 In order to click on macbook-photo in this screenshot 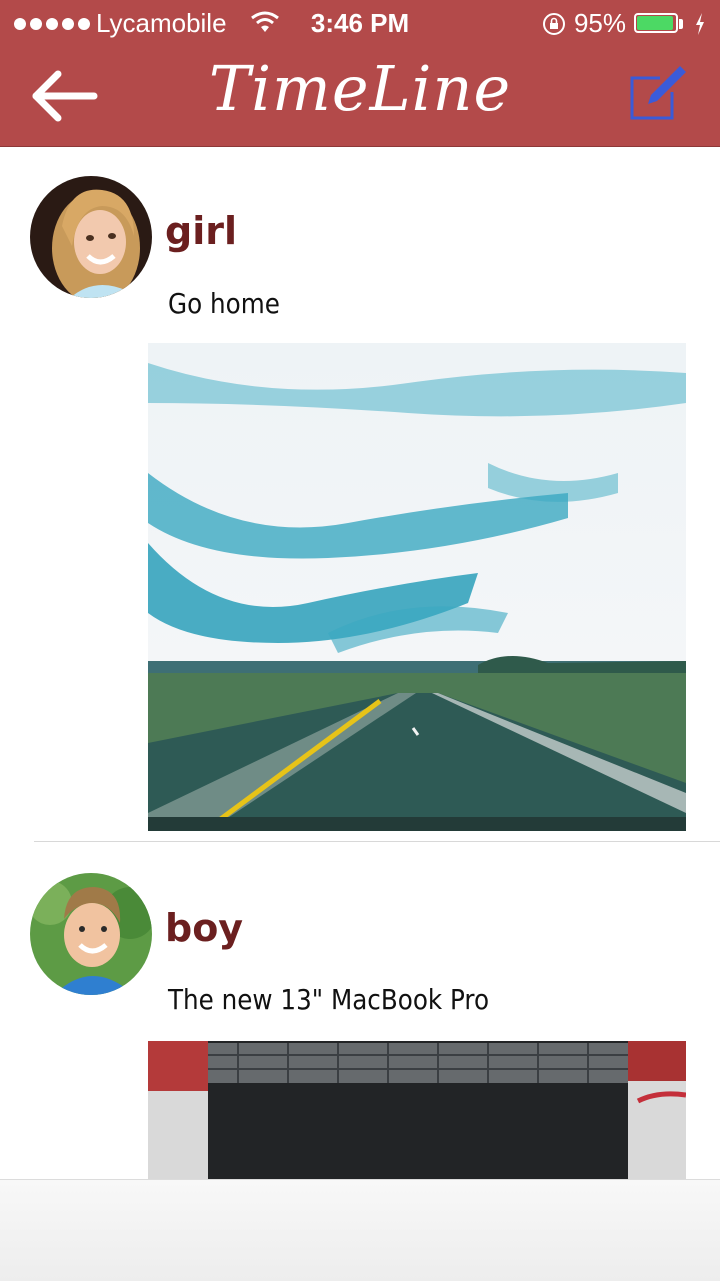, I will do `click(417, 1110)`.